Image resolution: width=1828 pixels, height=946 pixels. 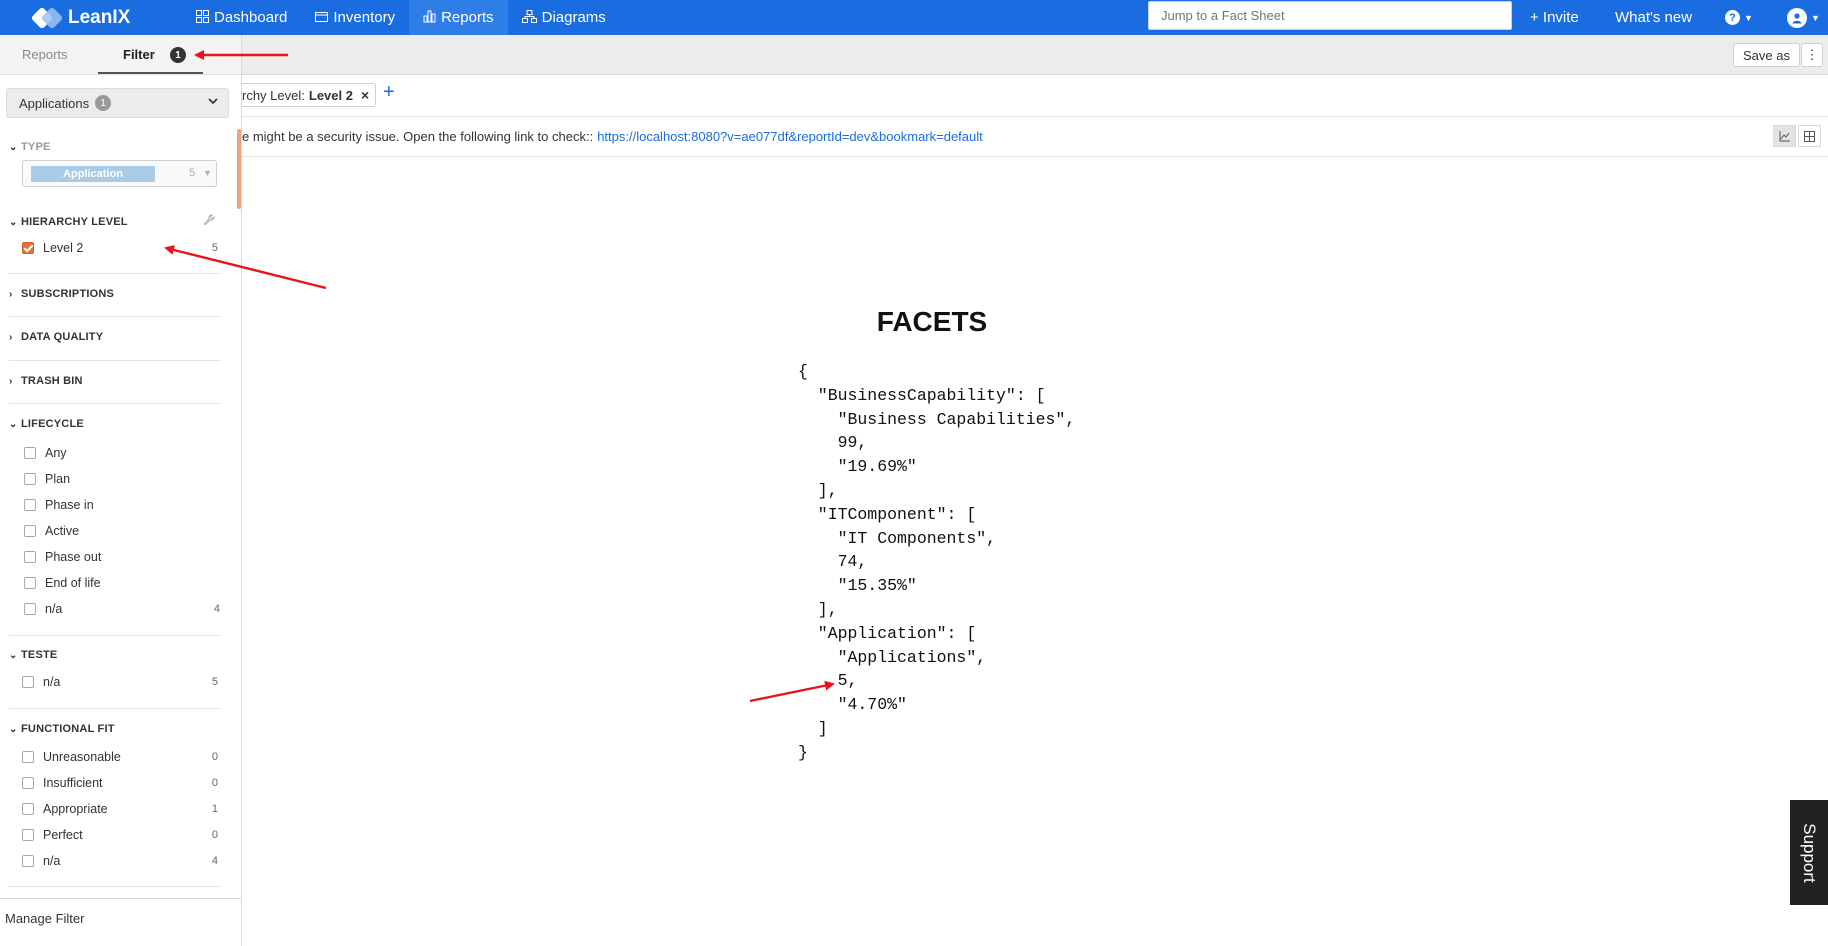 What do you see at coordinates (120, 809) in the screenshot?
I see `filter-option-appropriate: Appropriate 1` at bounding box center [120, 809].